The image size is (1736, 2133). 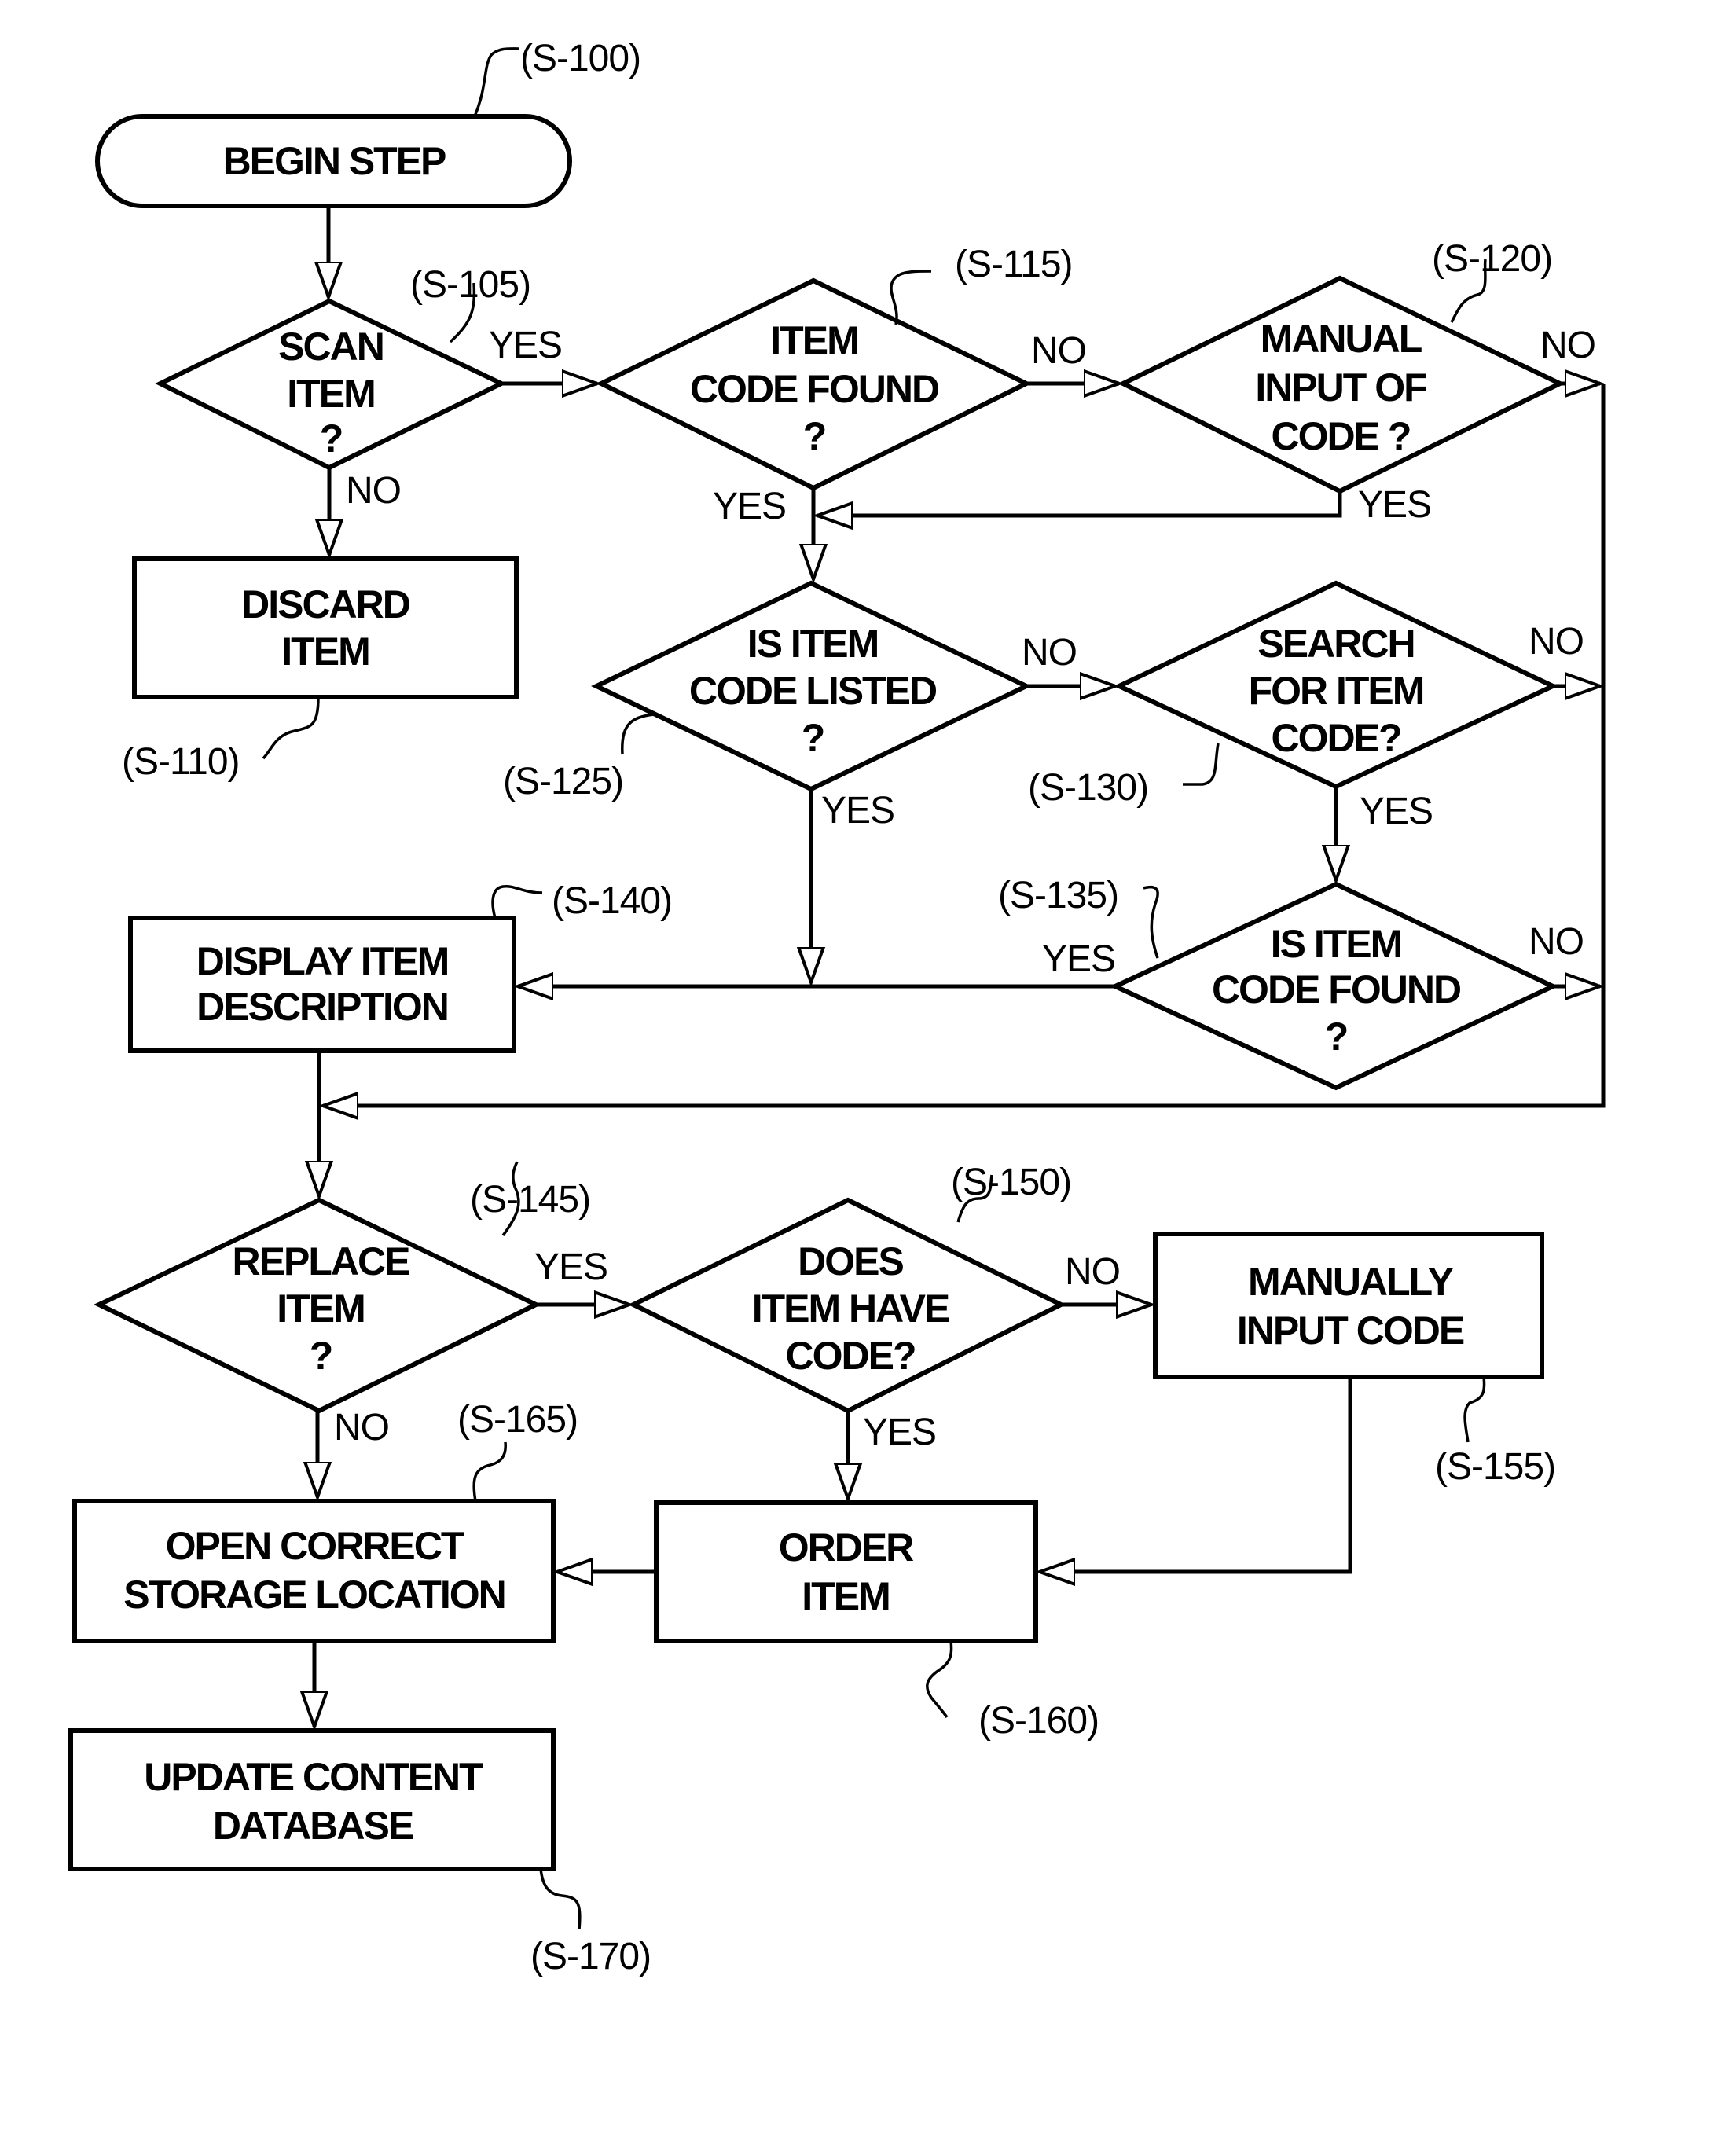 I want to click on node-label-line: DOES, so click(x=850, y=1261).